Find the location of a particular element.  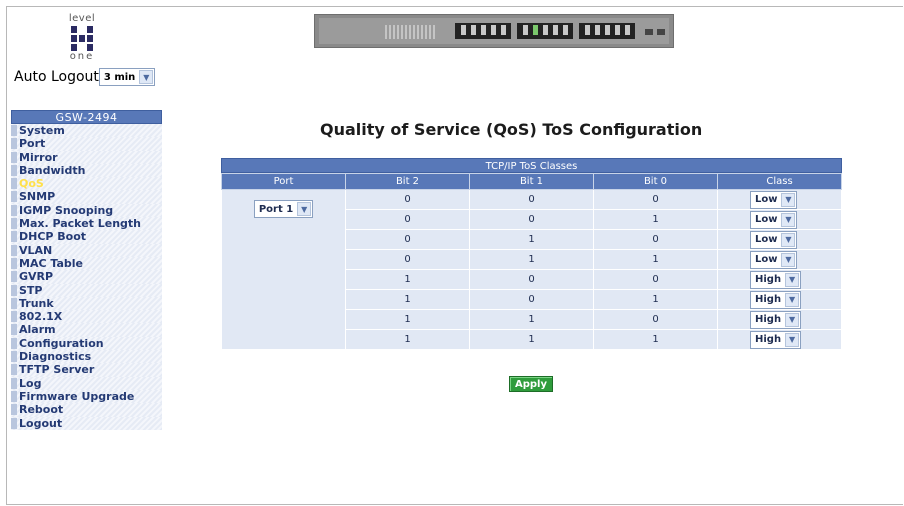

sidebar-item-max-packet-length: Max. Packet Length is located at coordinates (86, 224).